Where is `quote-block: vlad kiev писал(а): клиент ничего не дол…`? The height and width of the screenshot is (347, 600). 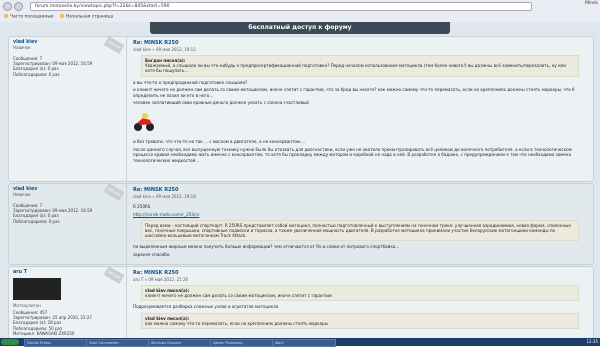
quote-block: vlad kiev писал(а): клиент ничего не дол… is located at coordinates (360, 293).